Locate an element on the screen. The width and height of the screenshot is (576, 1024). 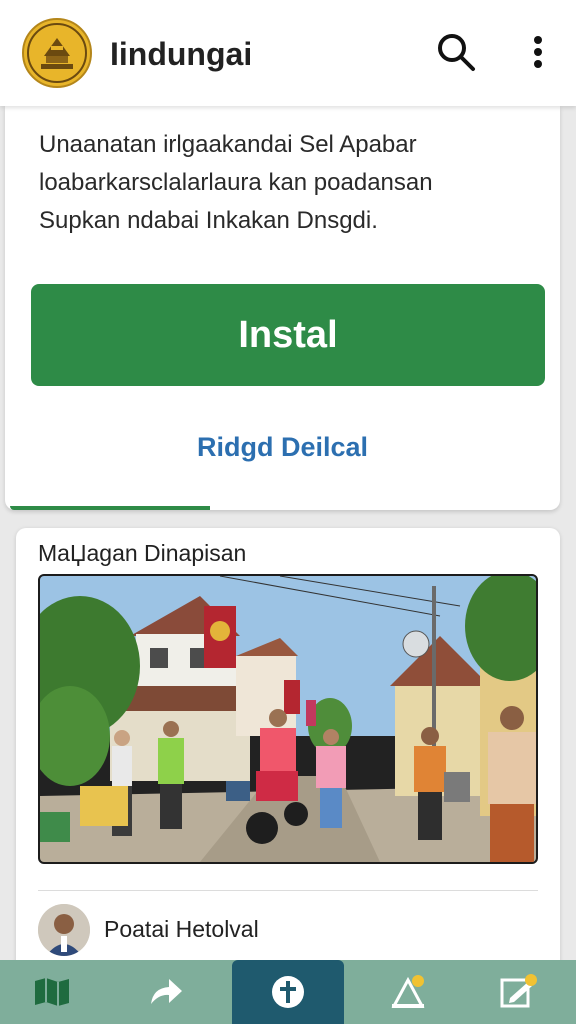
share-icon is located at coordinates (166, 991).